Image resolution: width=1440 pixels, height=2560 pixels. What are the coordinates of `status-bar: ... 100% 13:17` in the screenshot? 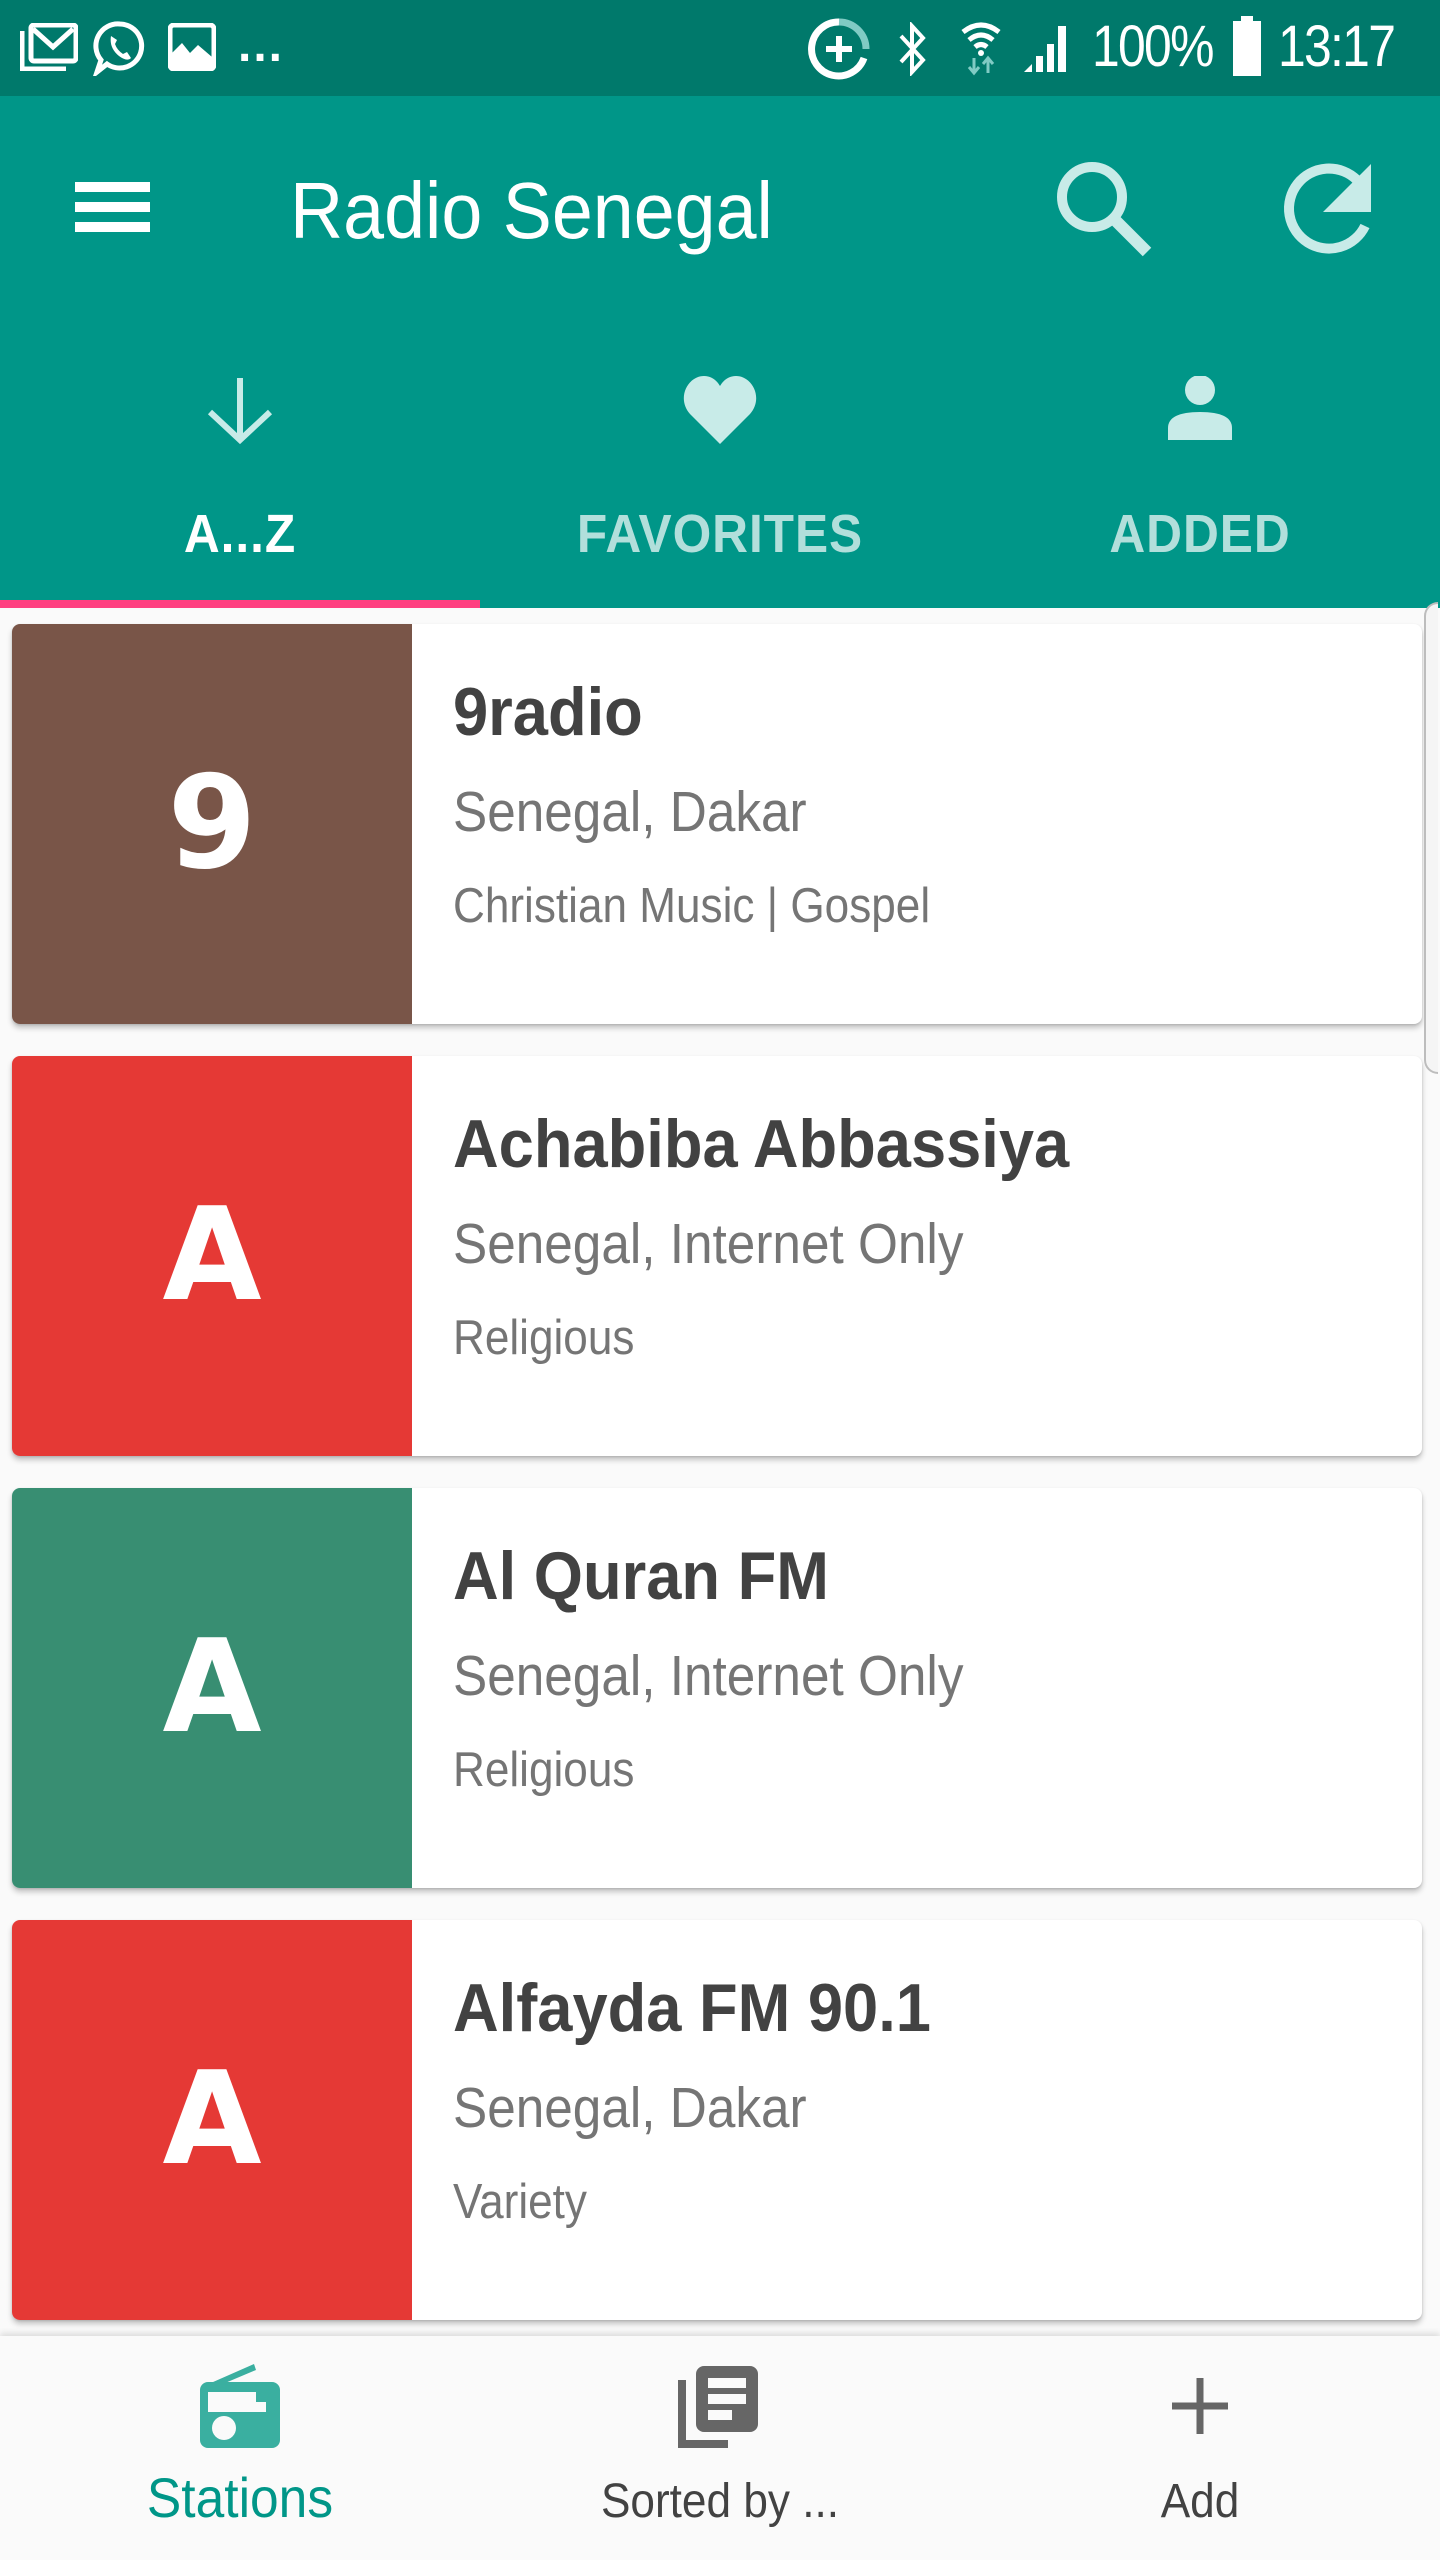 It's located at (720, 48).